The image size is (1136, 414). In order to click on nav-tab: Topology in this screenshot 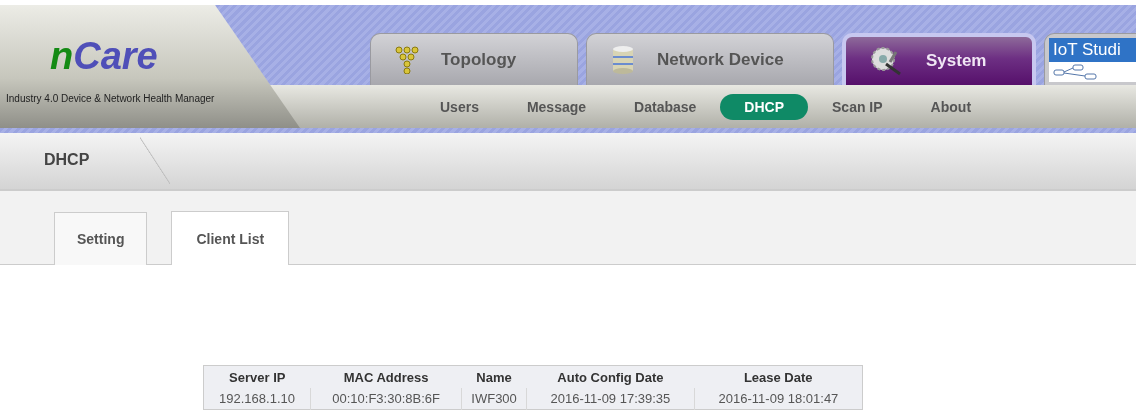, I will do `click(474, 59)`.